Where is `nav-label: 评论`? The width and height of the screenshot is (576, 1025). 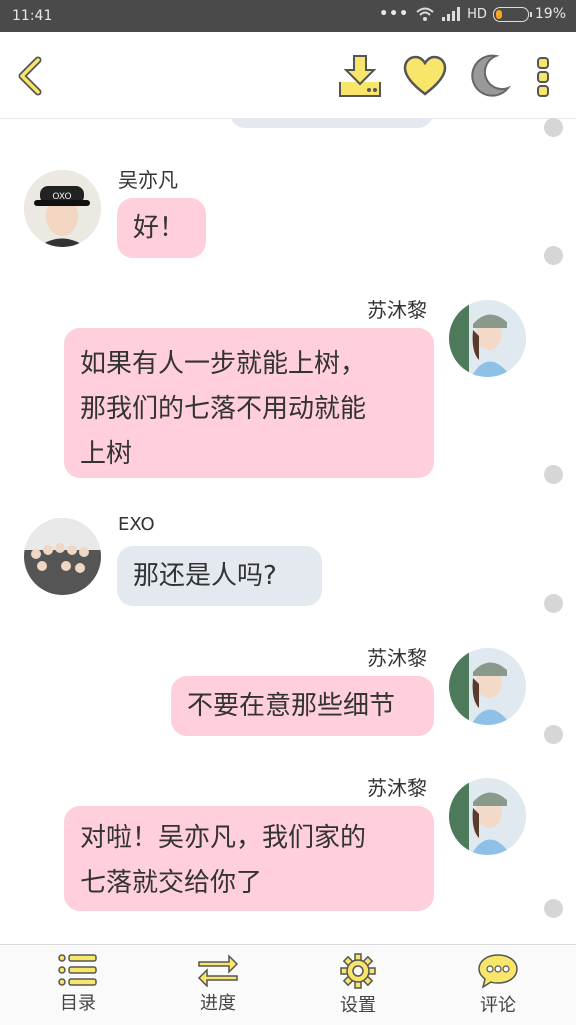 nav-label: 评论 is located at coordinates (498, 1005).